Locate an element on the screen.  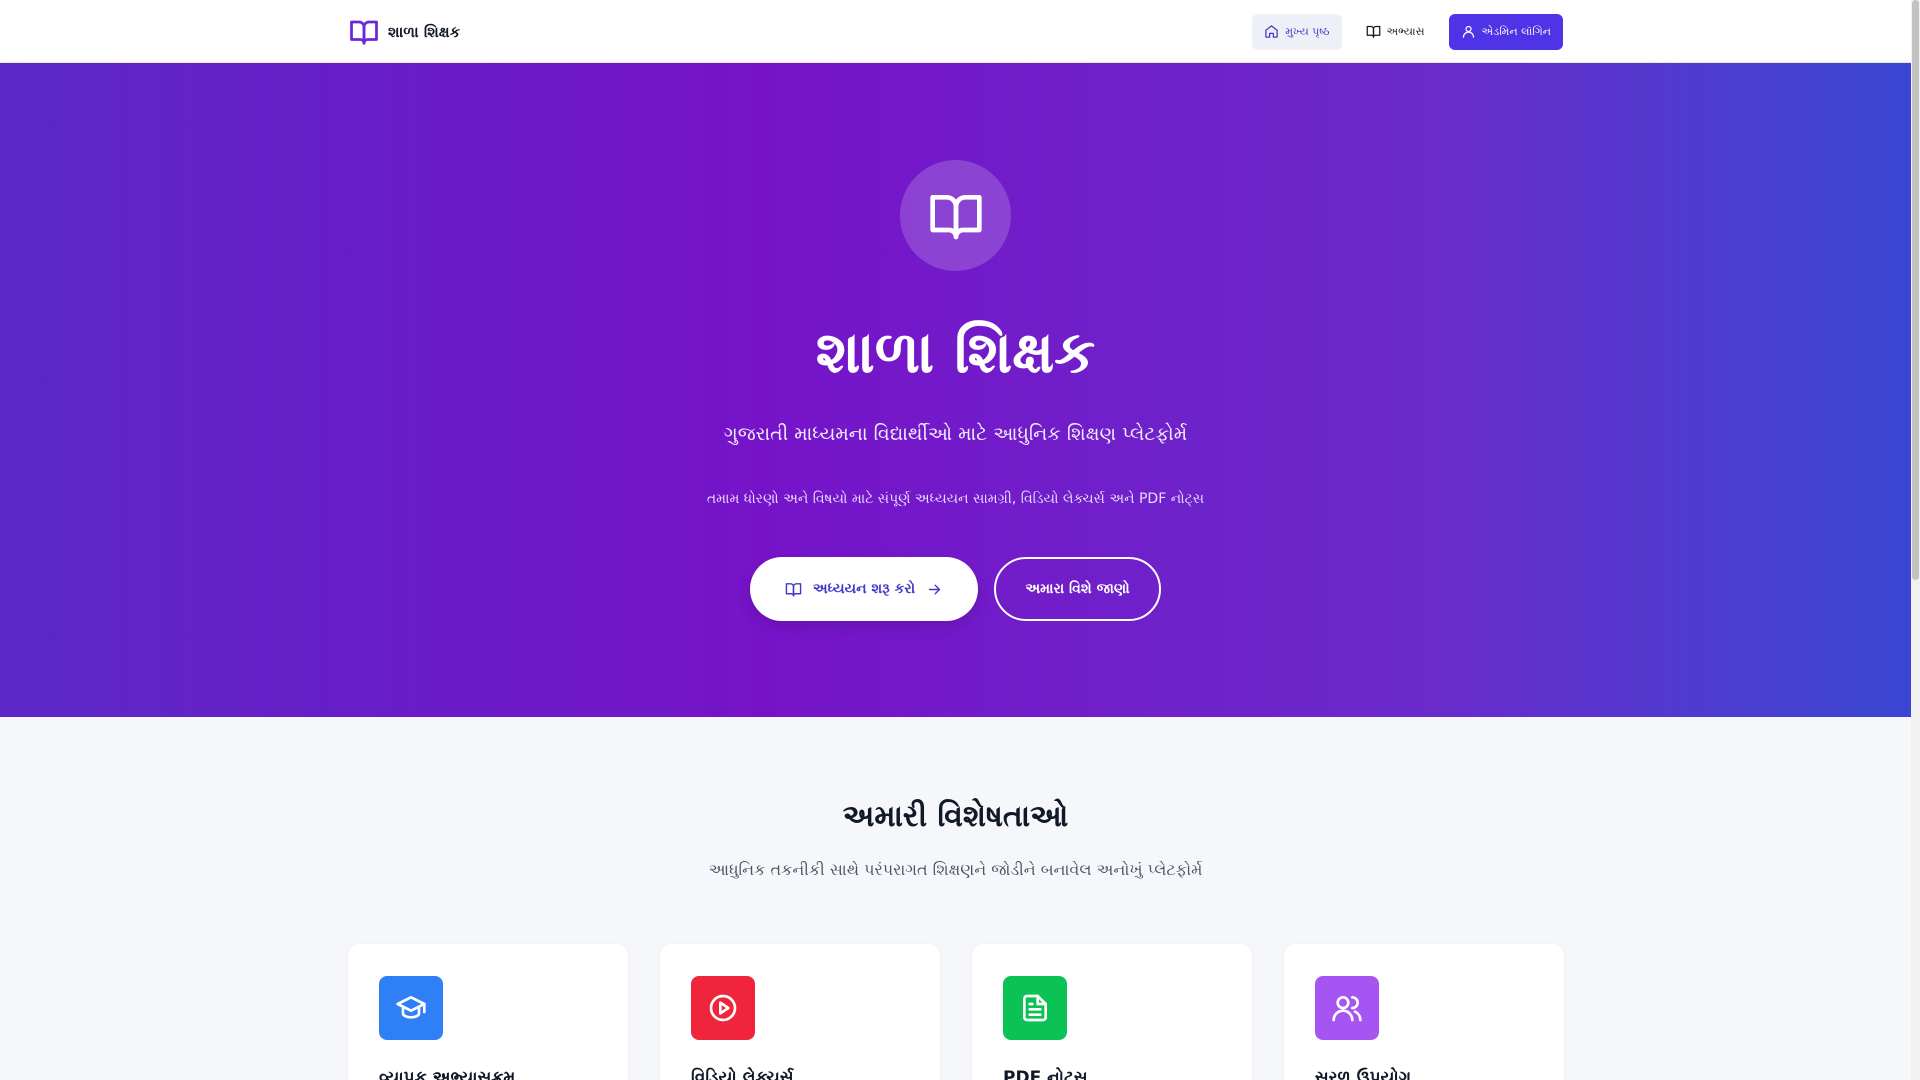
nav-study-label: અભ્યાસ is located at coordinates (1405, 31).